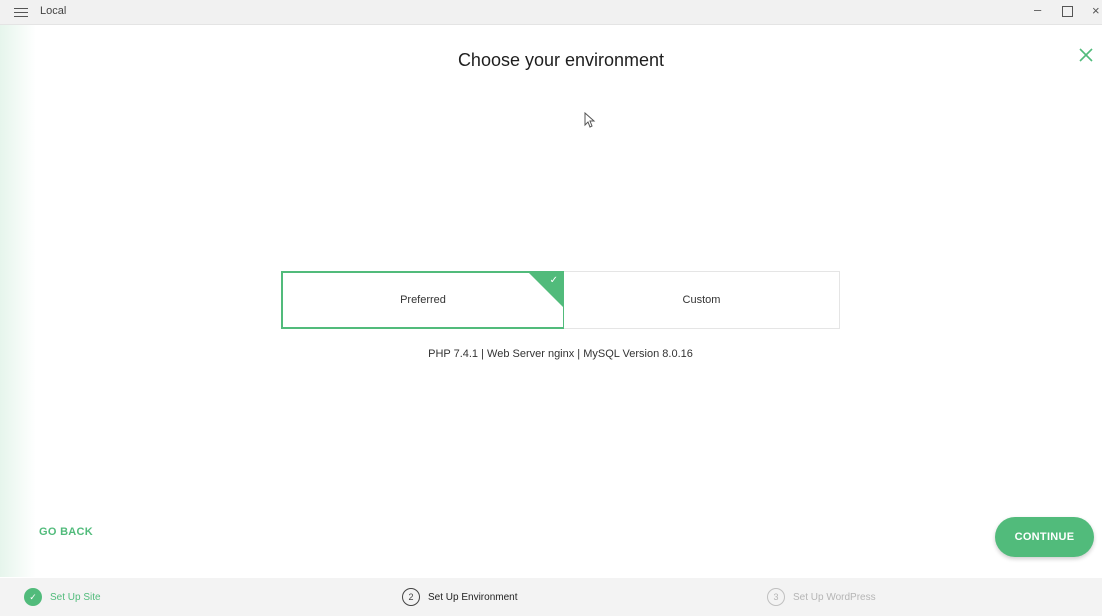 This screenshot has height=616, width=1102. Describe the element at coordinates (546, 290) in the screenshot. I see `selected-corner-badge` at that location.